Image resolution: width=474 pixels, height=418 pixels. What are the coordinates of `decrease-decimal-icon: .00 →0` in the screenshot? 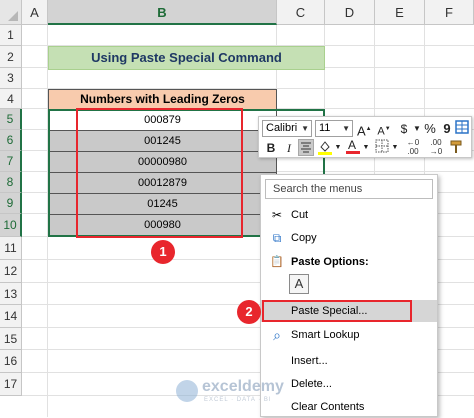 It's located at (436, 147).